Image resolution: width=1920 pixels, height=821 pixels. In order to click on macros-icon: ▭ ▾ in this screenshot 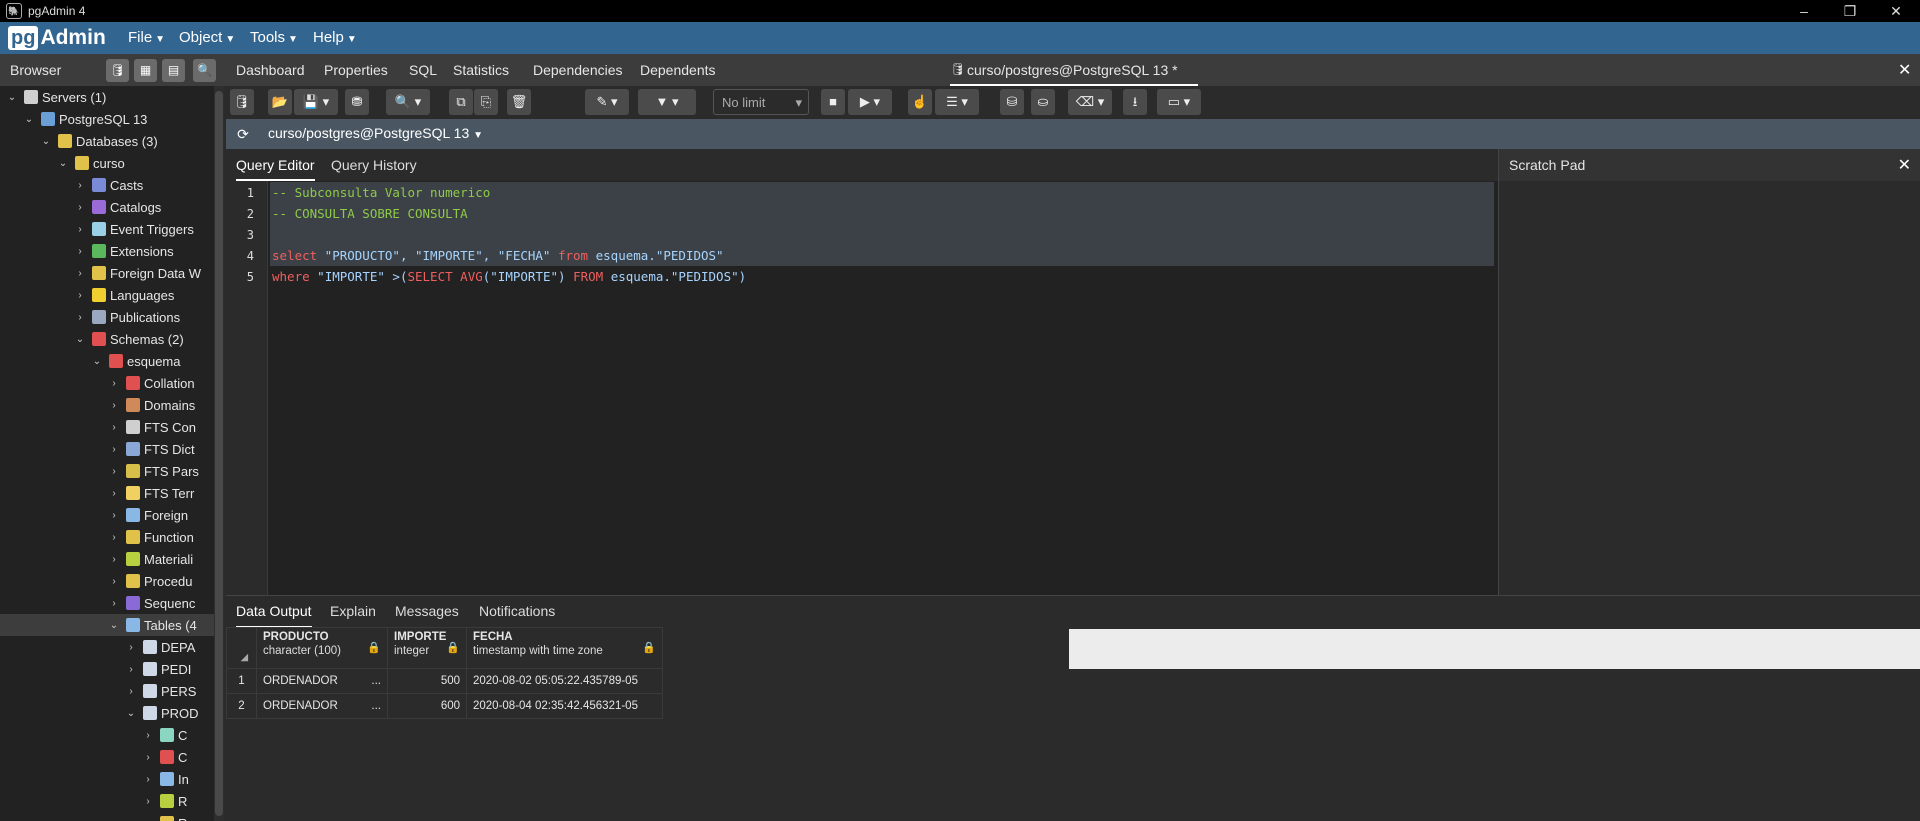, I will do `click(1179, 102)`.